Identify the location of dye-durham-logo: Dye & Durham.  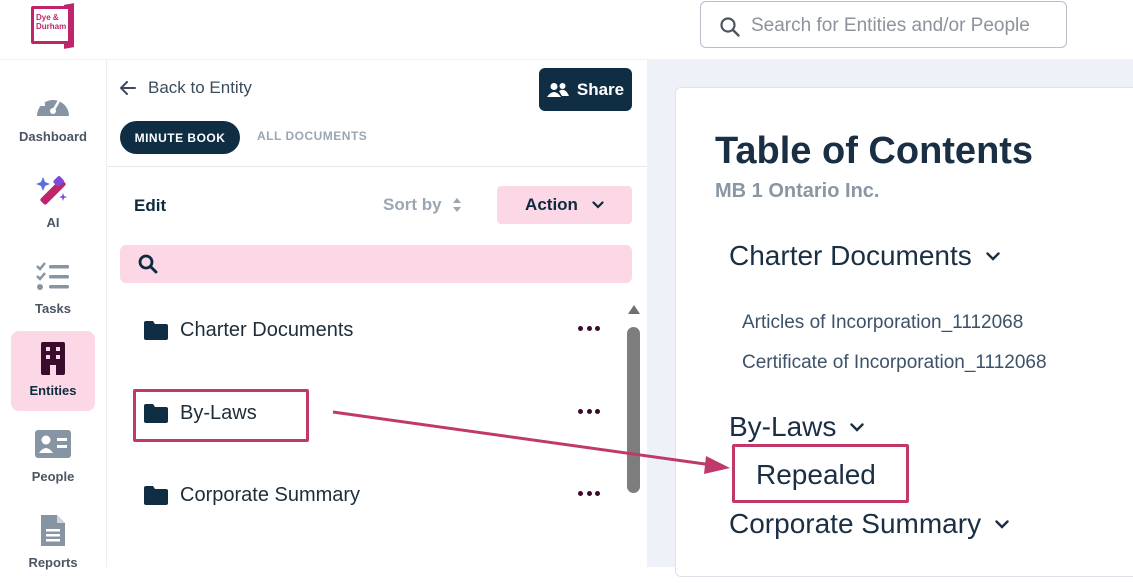
(52, 26).